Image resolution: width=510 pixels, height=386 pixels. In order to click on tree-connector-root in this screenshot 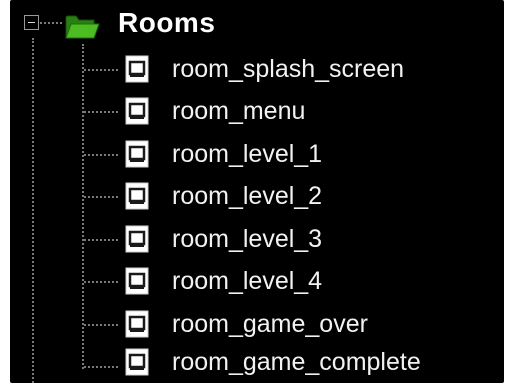, I will do `click(51, 23)`.